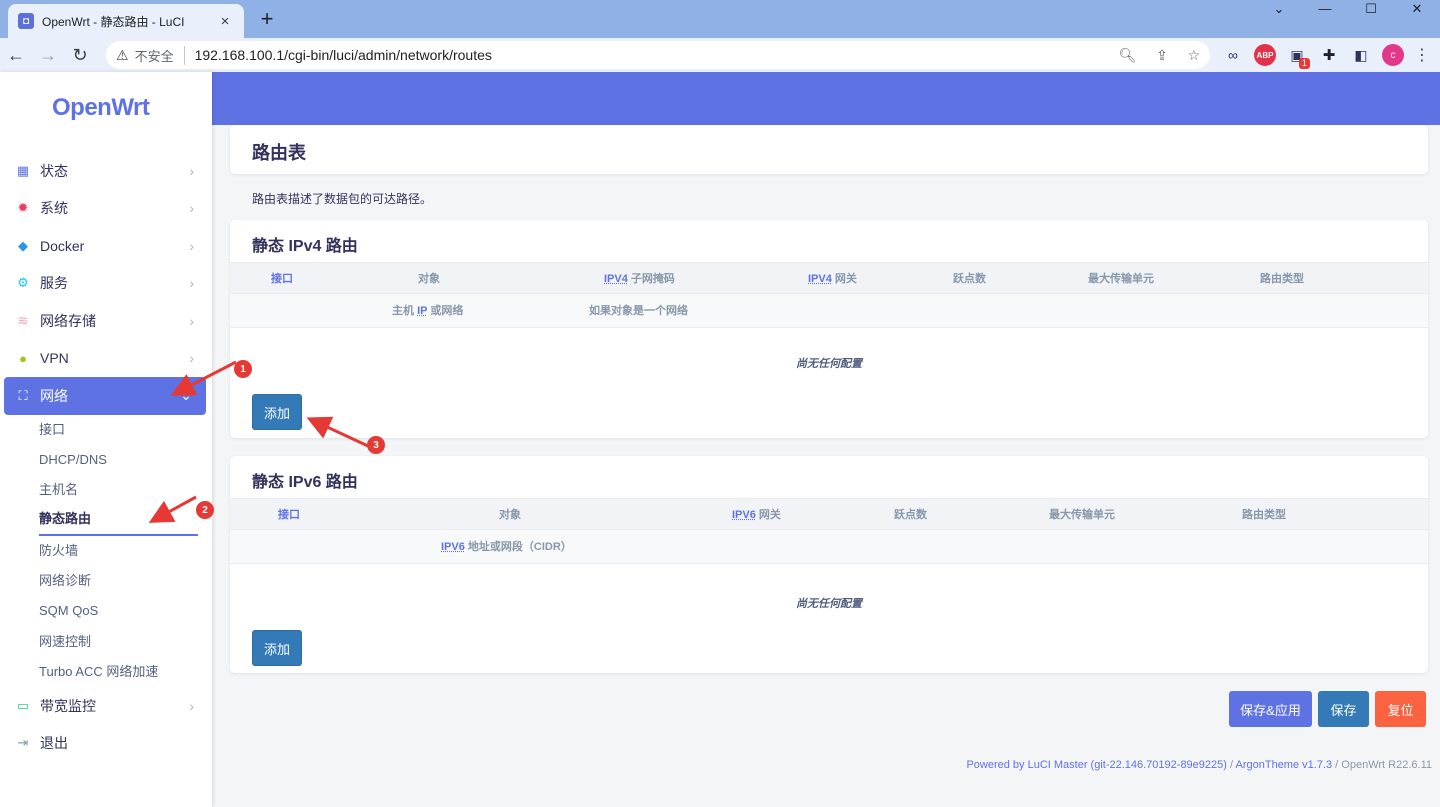  I want to click on reset-button: 复位, so click(1400, 709).